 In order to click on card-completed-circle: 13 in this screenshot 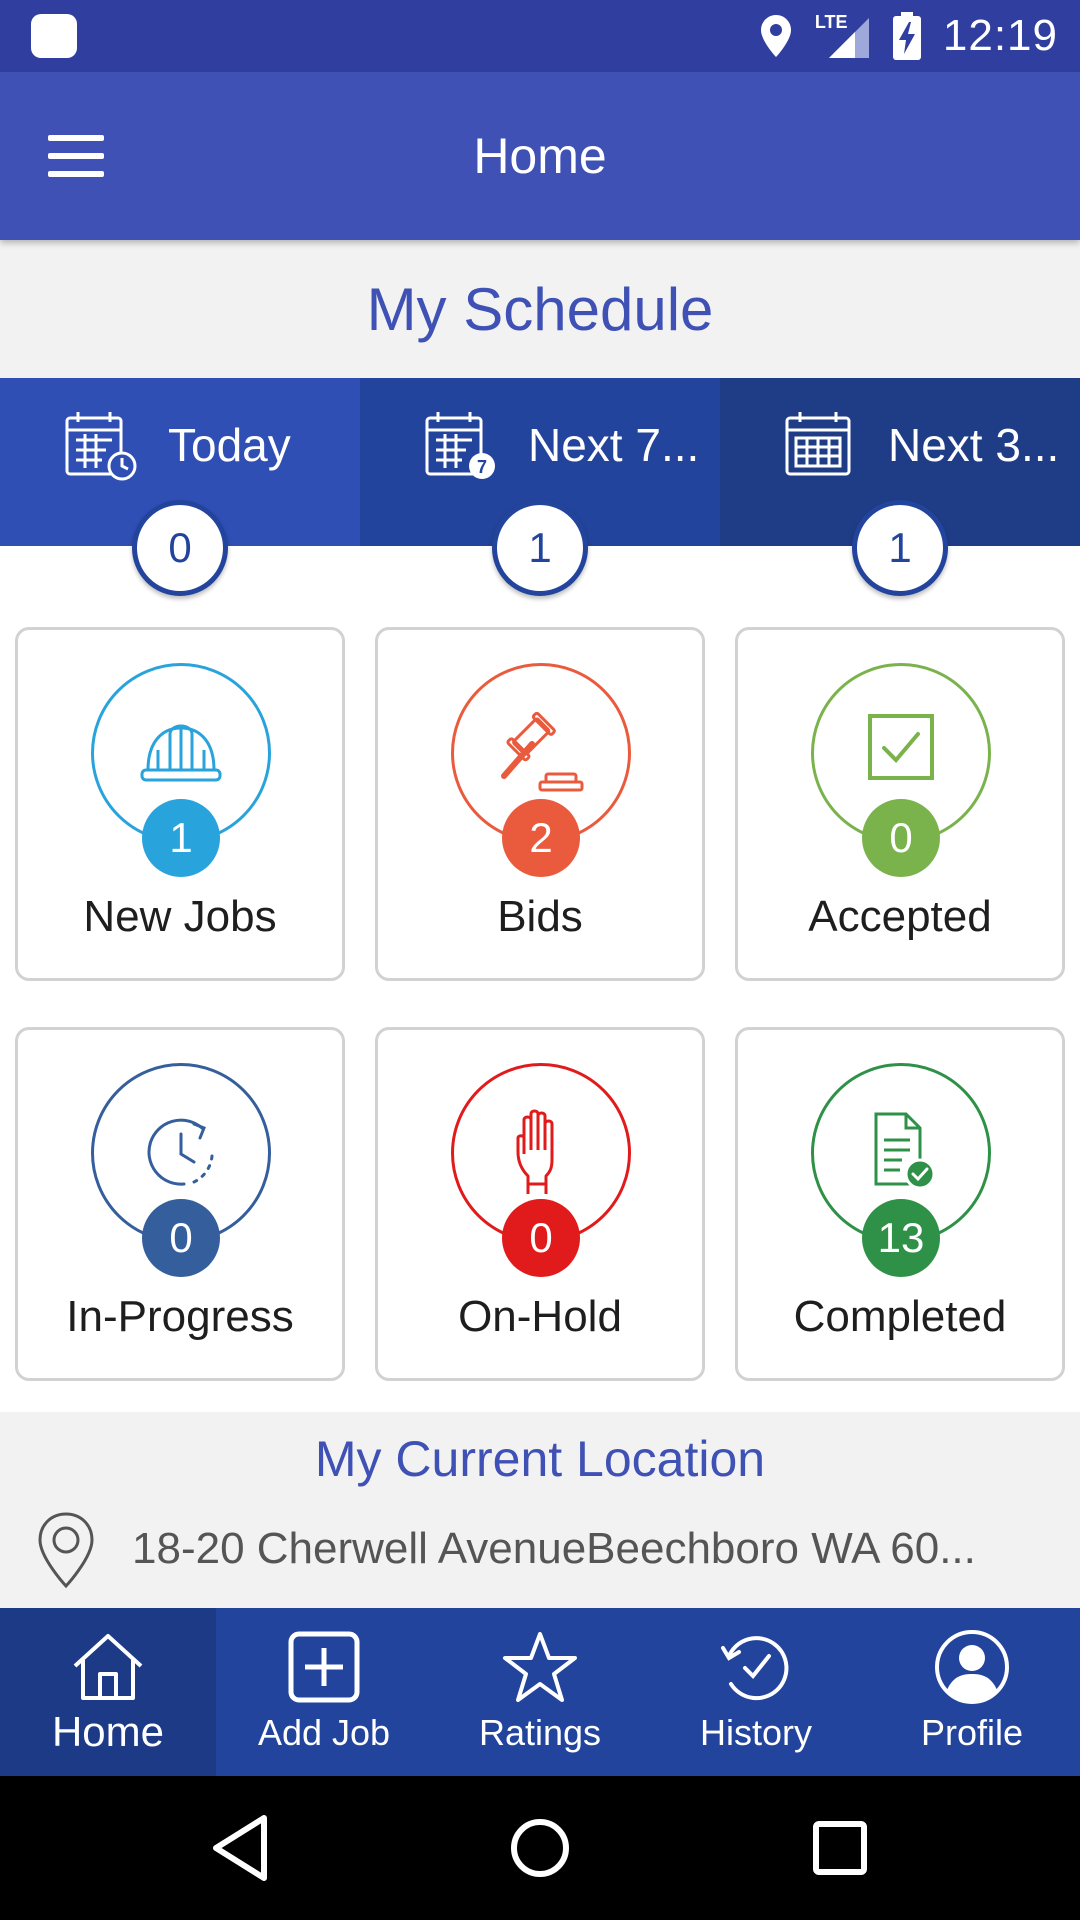, I will do `click(901, 1170)`.